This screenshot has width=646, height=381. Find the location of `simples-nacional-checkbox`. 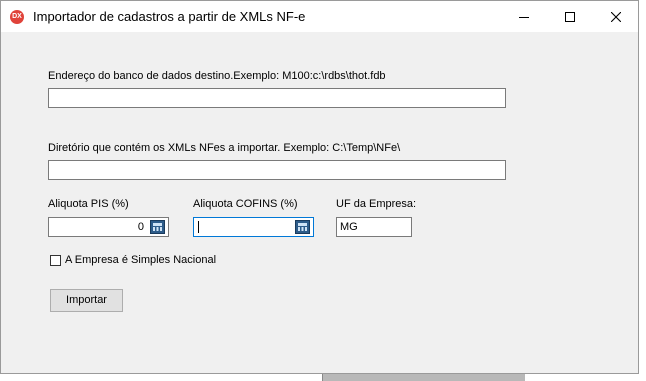

simples-nacional-checkbox is located at coordinates (55, 260).